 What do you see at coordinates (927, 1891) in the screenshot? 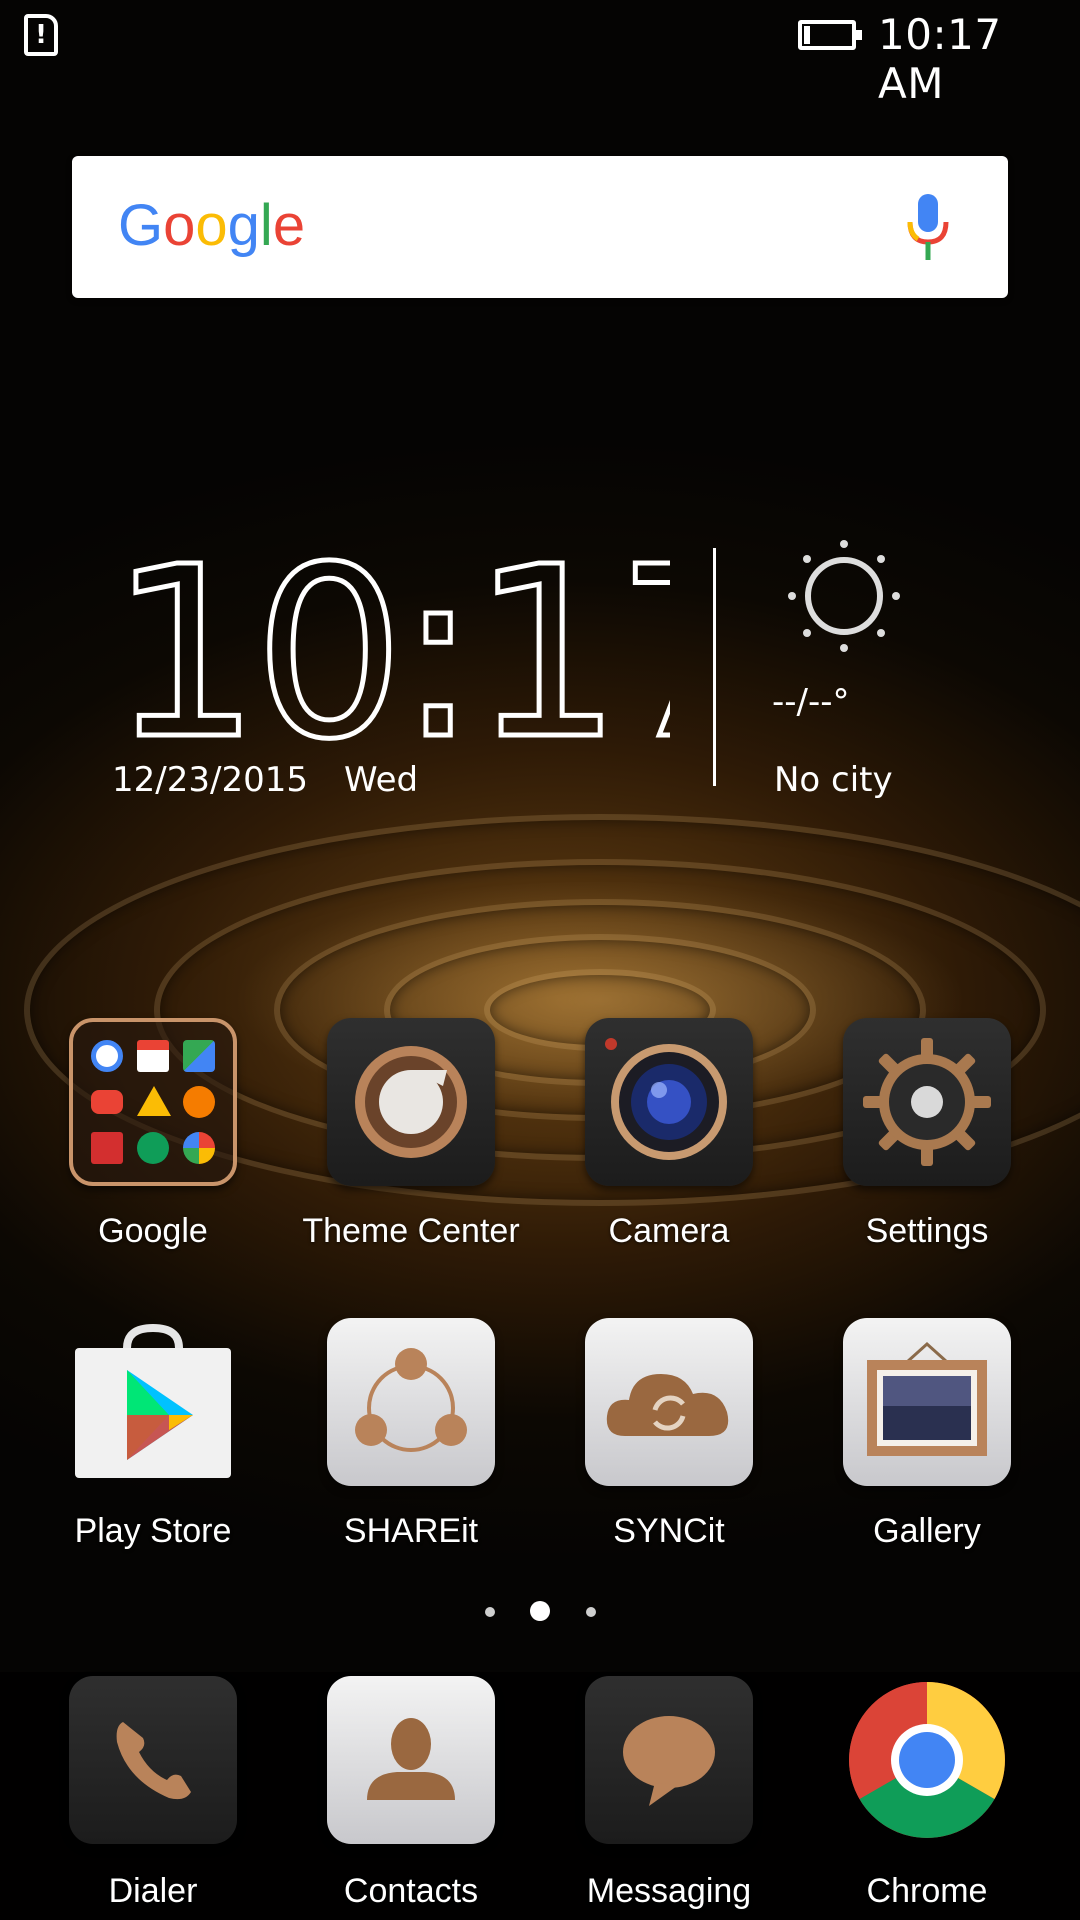
I see `app-label: Chrome` at bounding box center [927, 1891].